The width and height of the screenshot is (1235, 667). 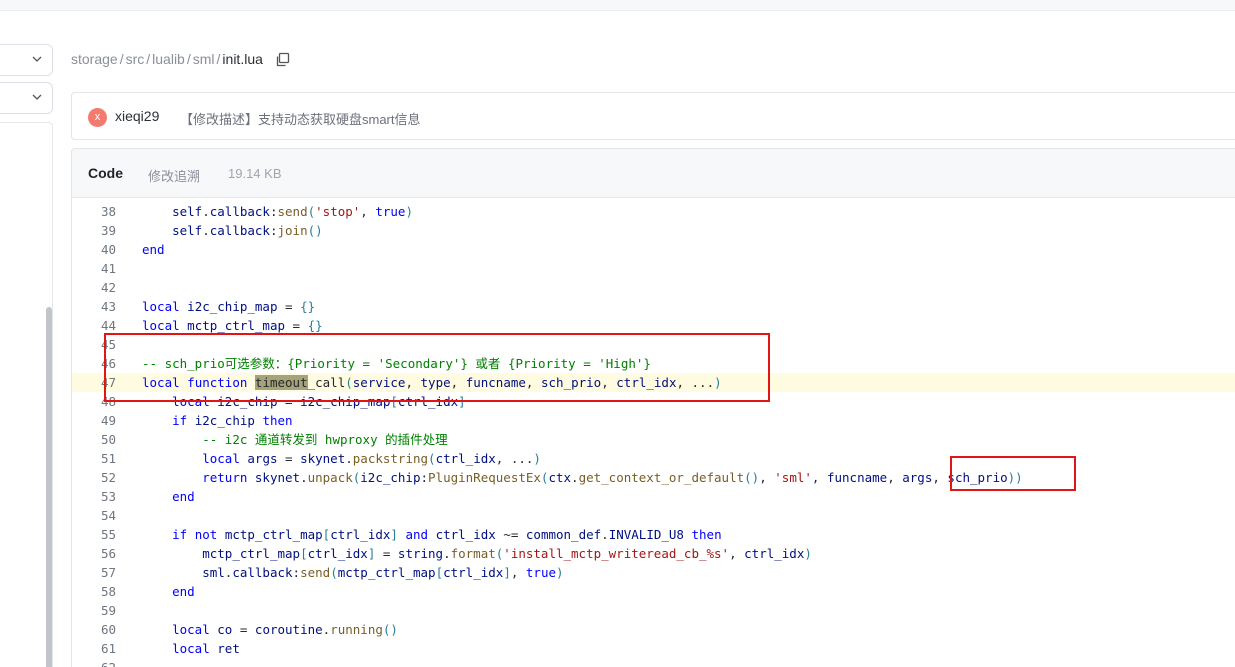 What do you see at coordinates (282, 59) in the screenshot?
I see `copy-icon` at bounding box center [282, 59].